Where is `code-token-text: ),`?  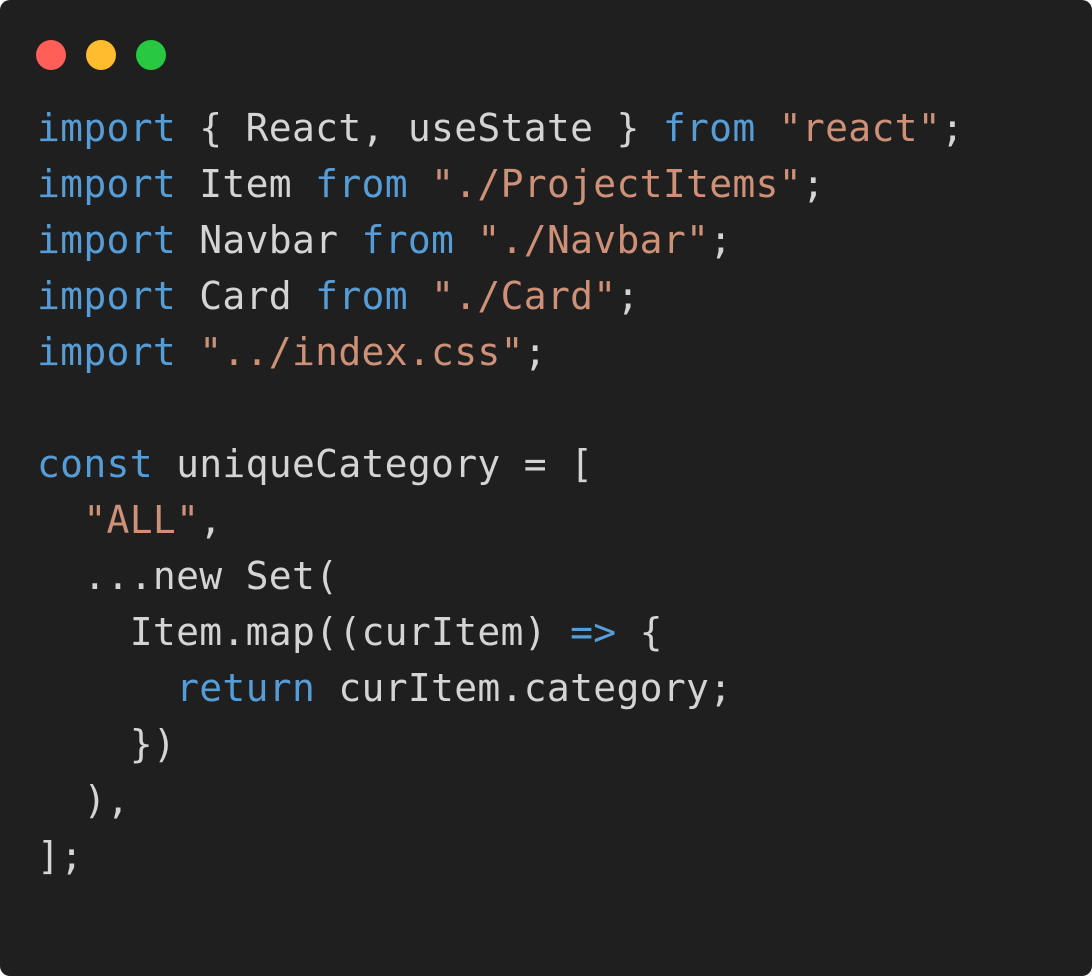
code-token-text: ), is located at coordinates (83, 800).